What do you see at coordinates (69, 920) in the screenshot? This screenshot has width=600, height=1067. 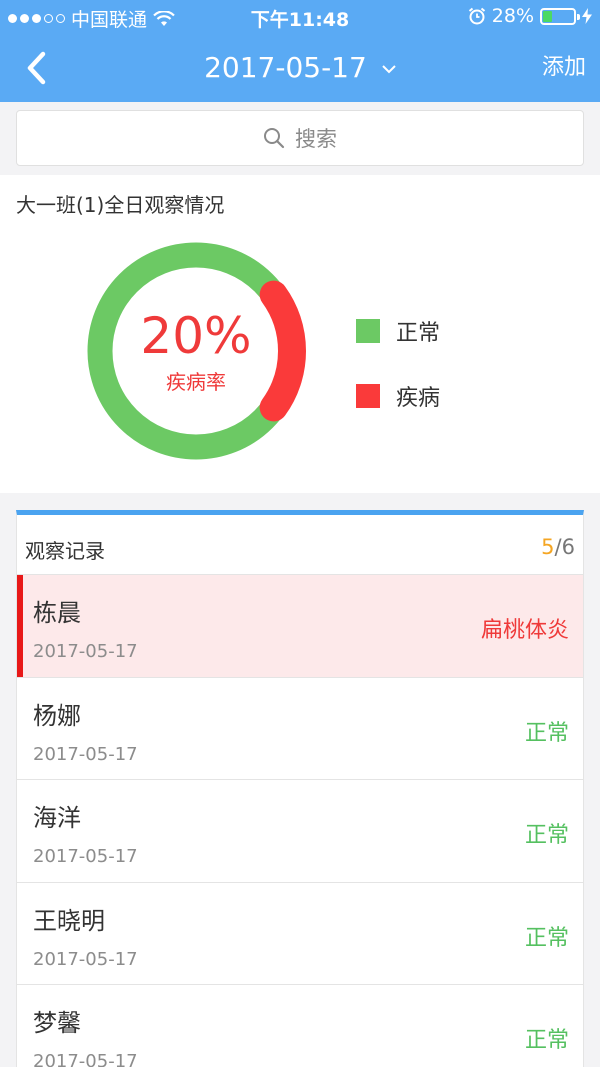 I see `student-name: 王晓明` at bounding box center [69, 920].